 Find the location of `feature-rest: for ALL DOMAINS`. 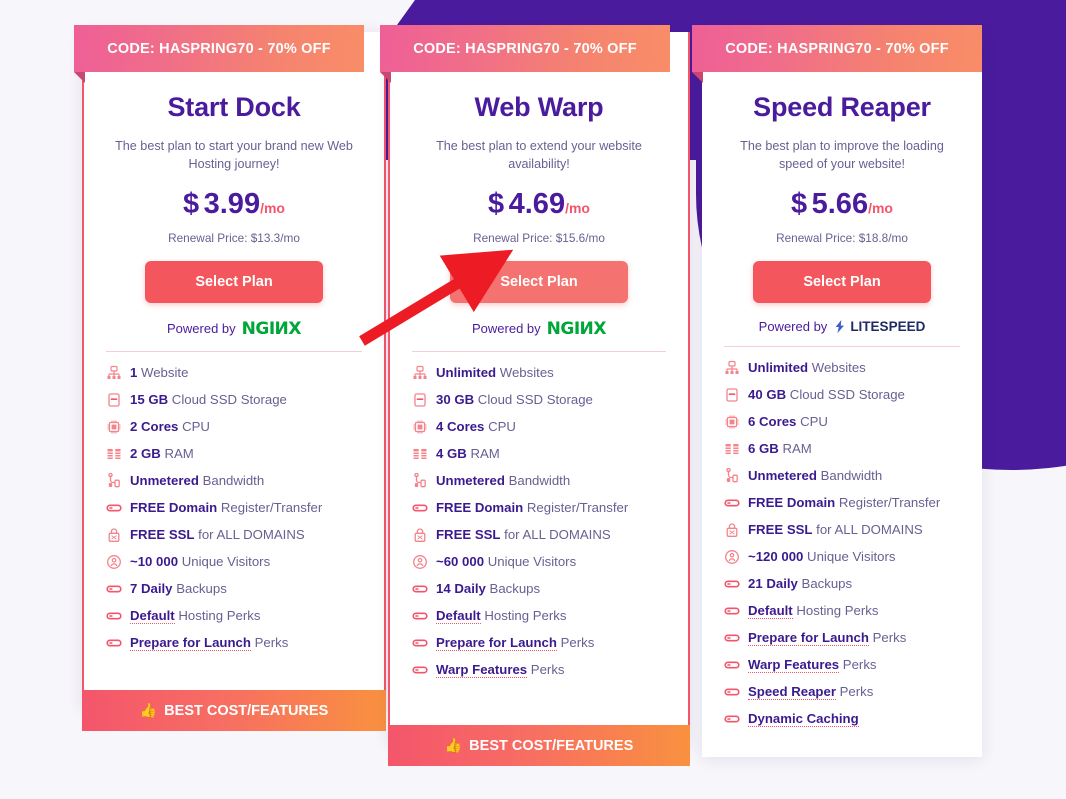

feature-rest: for ALL DOMAINS is located at coordinates (869, 530).